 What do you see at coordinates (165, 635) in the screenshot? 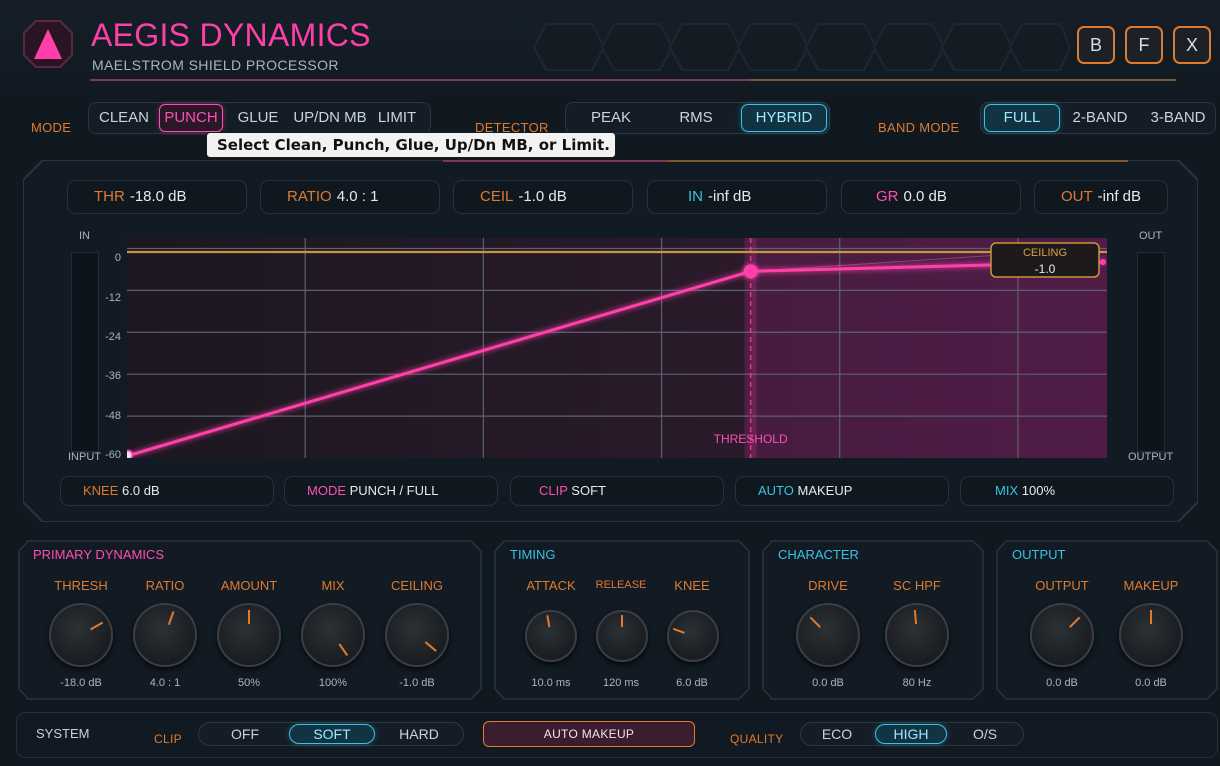
I see `ratio-knob` at bounding box center [165, 635].